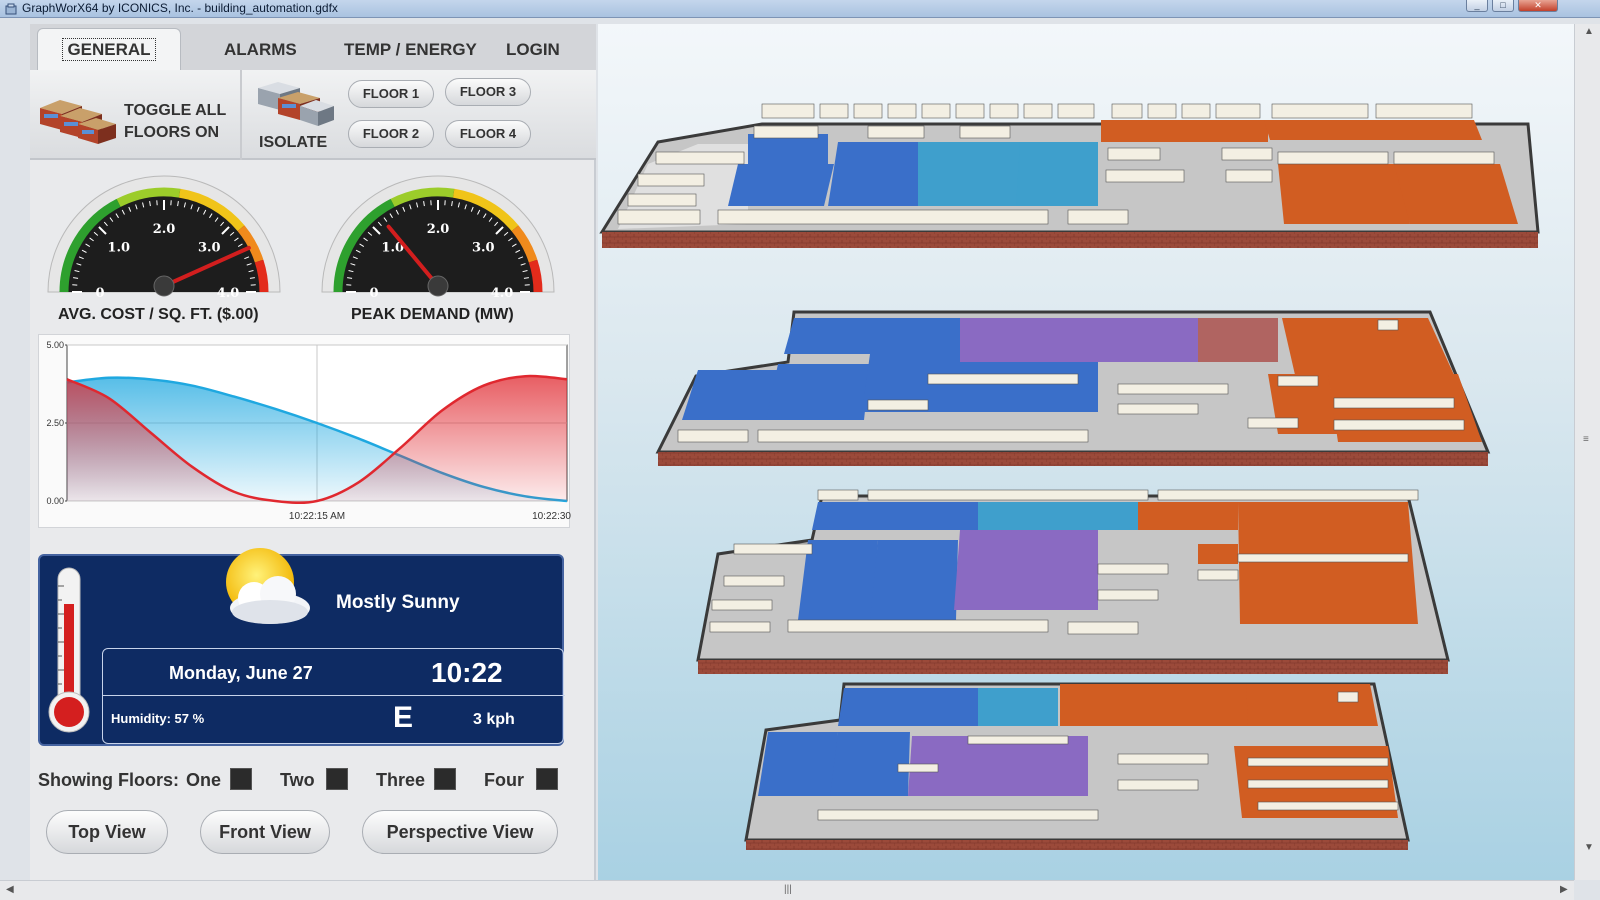  Describe the element at coordinates (107, 832) in the screenshot. I see `top-view-button: Top View` at that location.